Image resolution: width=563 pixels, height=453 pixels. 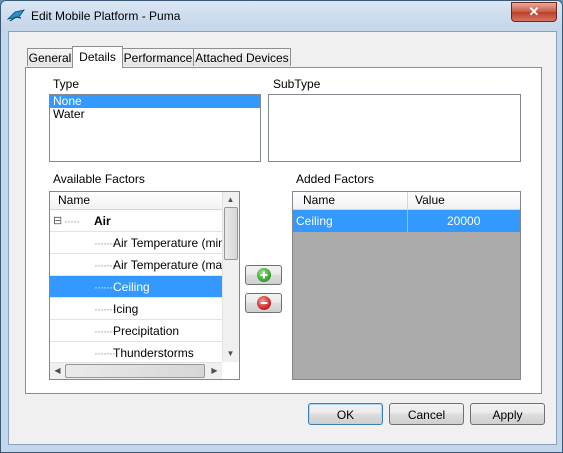 I want to click on value-column-header: Value, so click(x=430, y=200).